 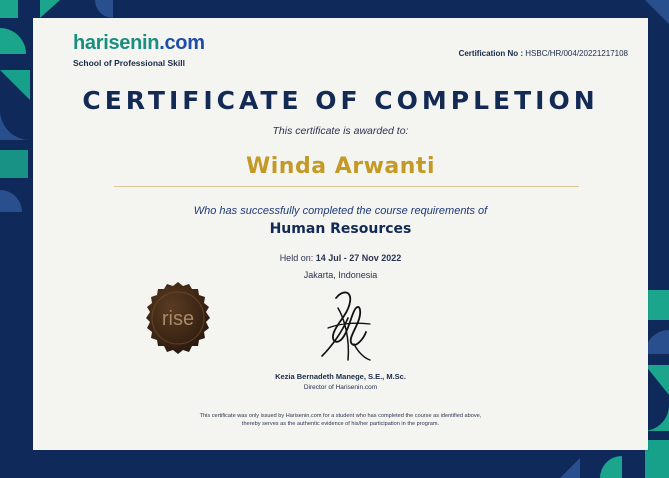 I want to click on seal-text: rise, so click(x=178, y=319).